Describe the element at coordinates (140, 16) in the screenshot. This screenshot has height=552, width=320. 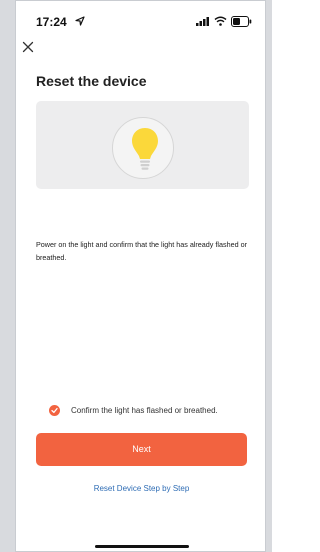
I see `status-bar: 17:24` at that location.